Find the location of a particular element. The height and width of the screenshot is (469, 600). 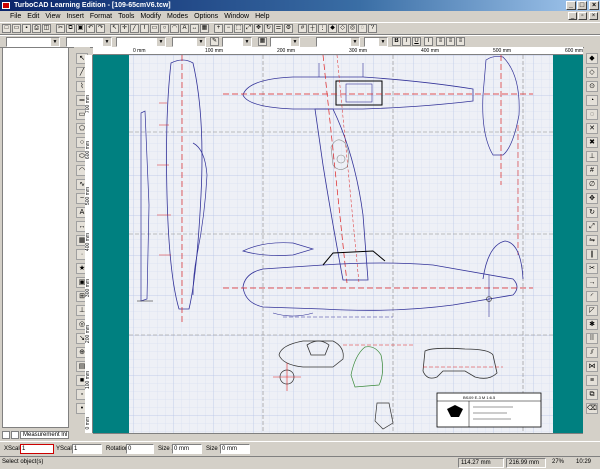

move-tool-icon: ✥ is located at coordinates (592, 198).